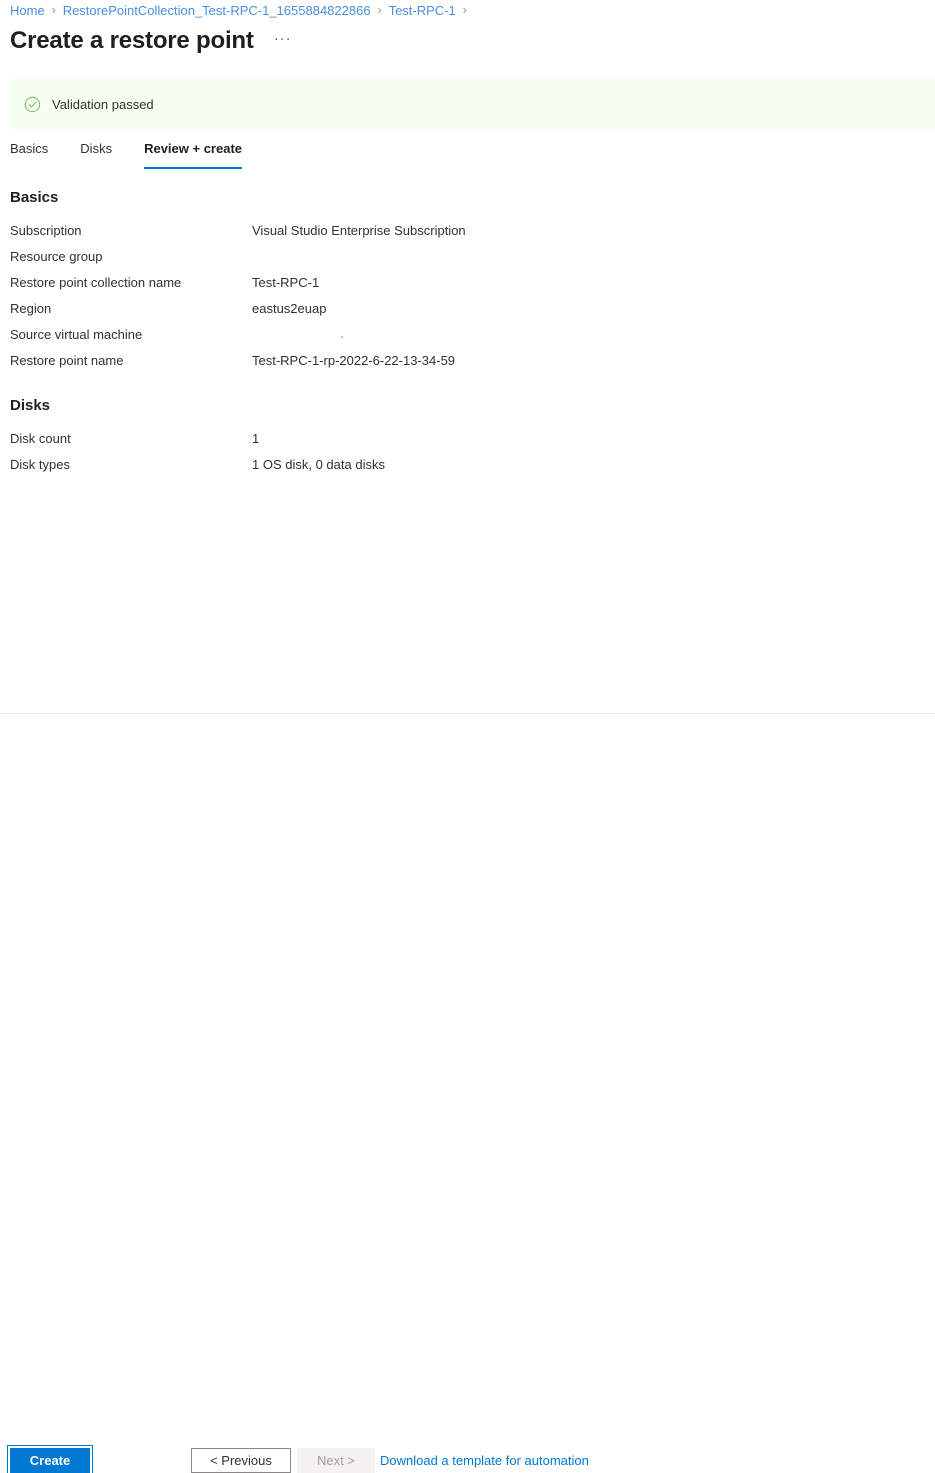  Describe the element at coordinates (32, 104) in the screenshot. I see `check-circle-icon` at that location.